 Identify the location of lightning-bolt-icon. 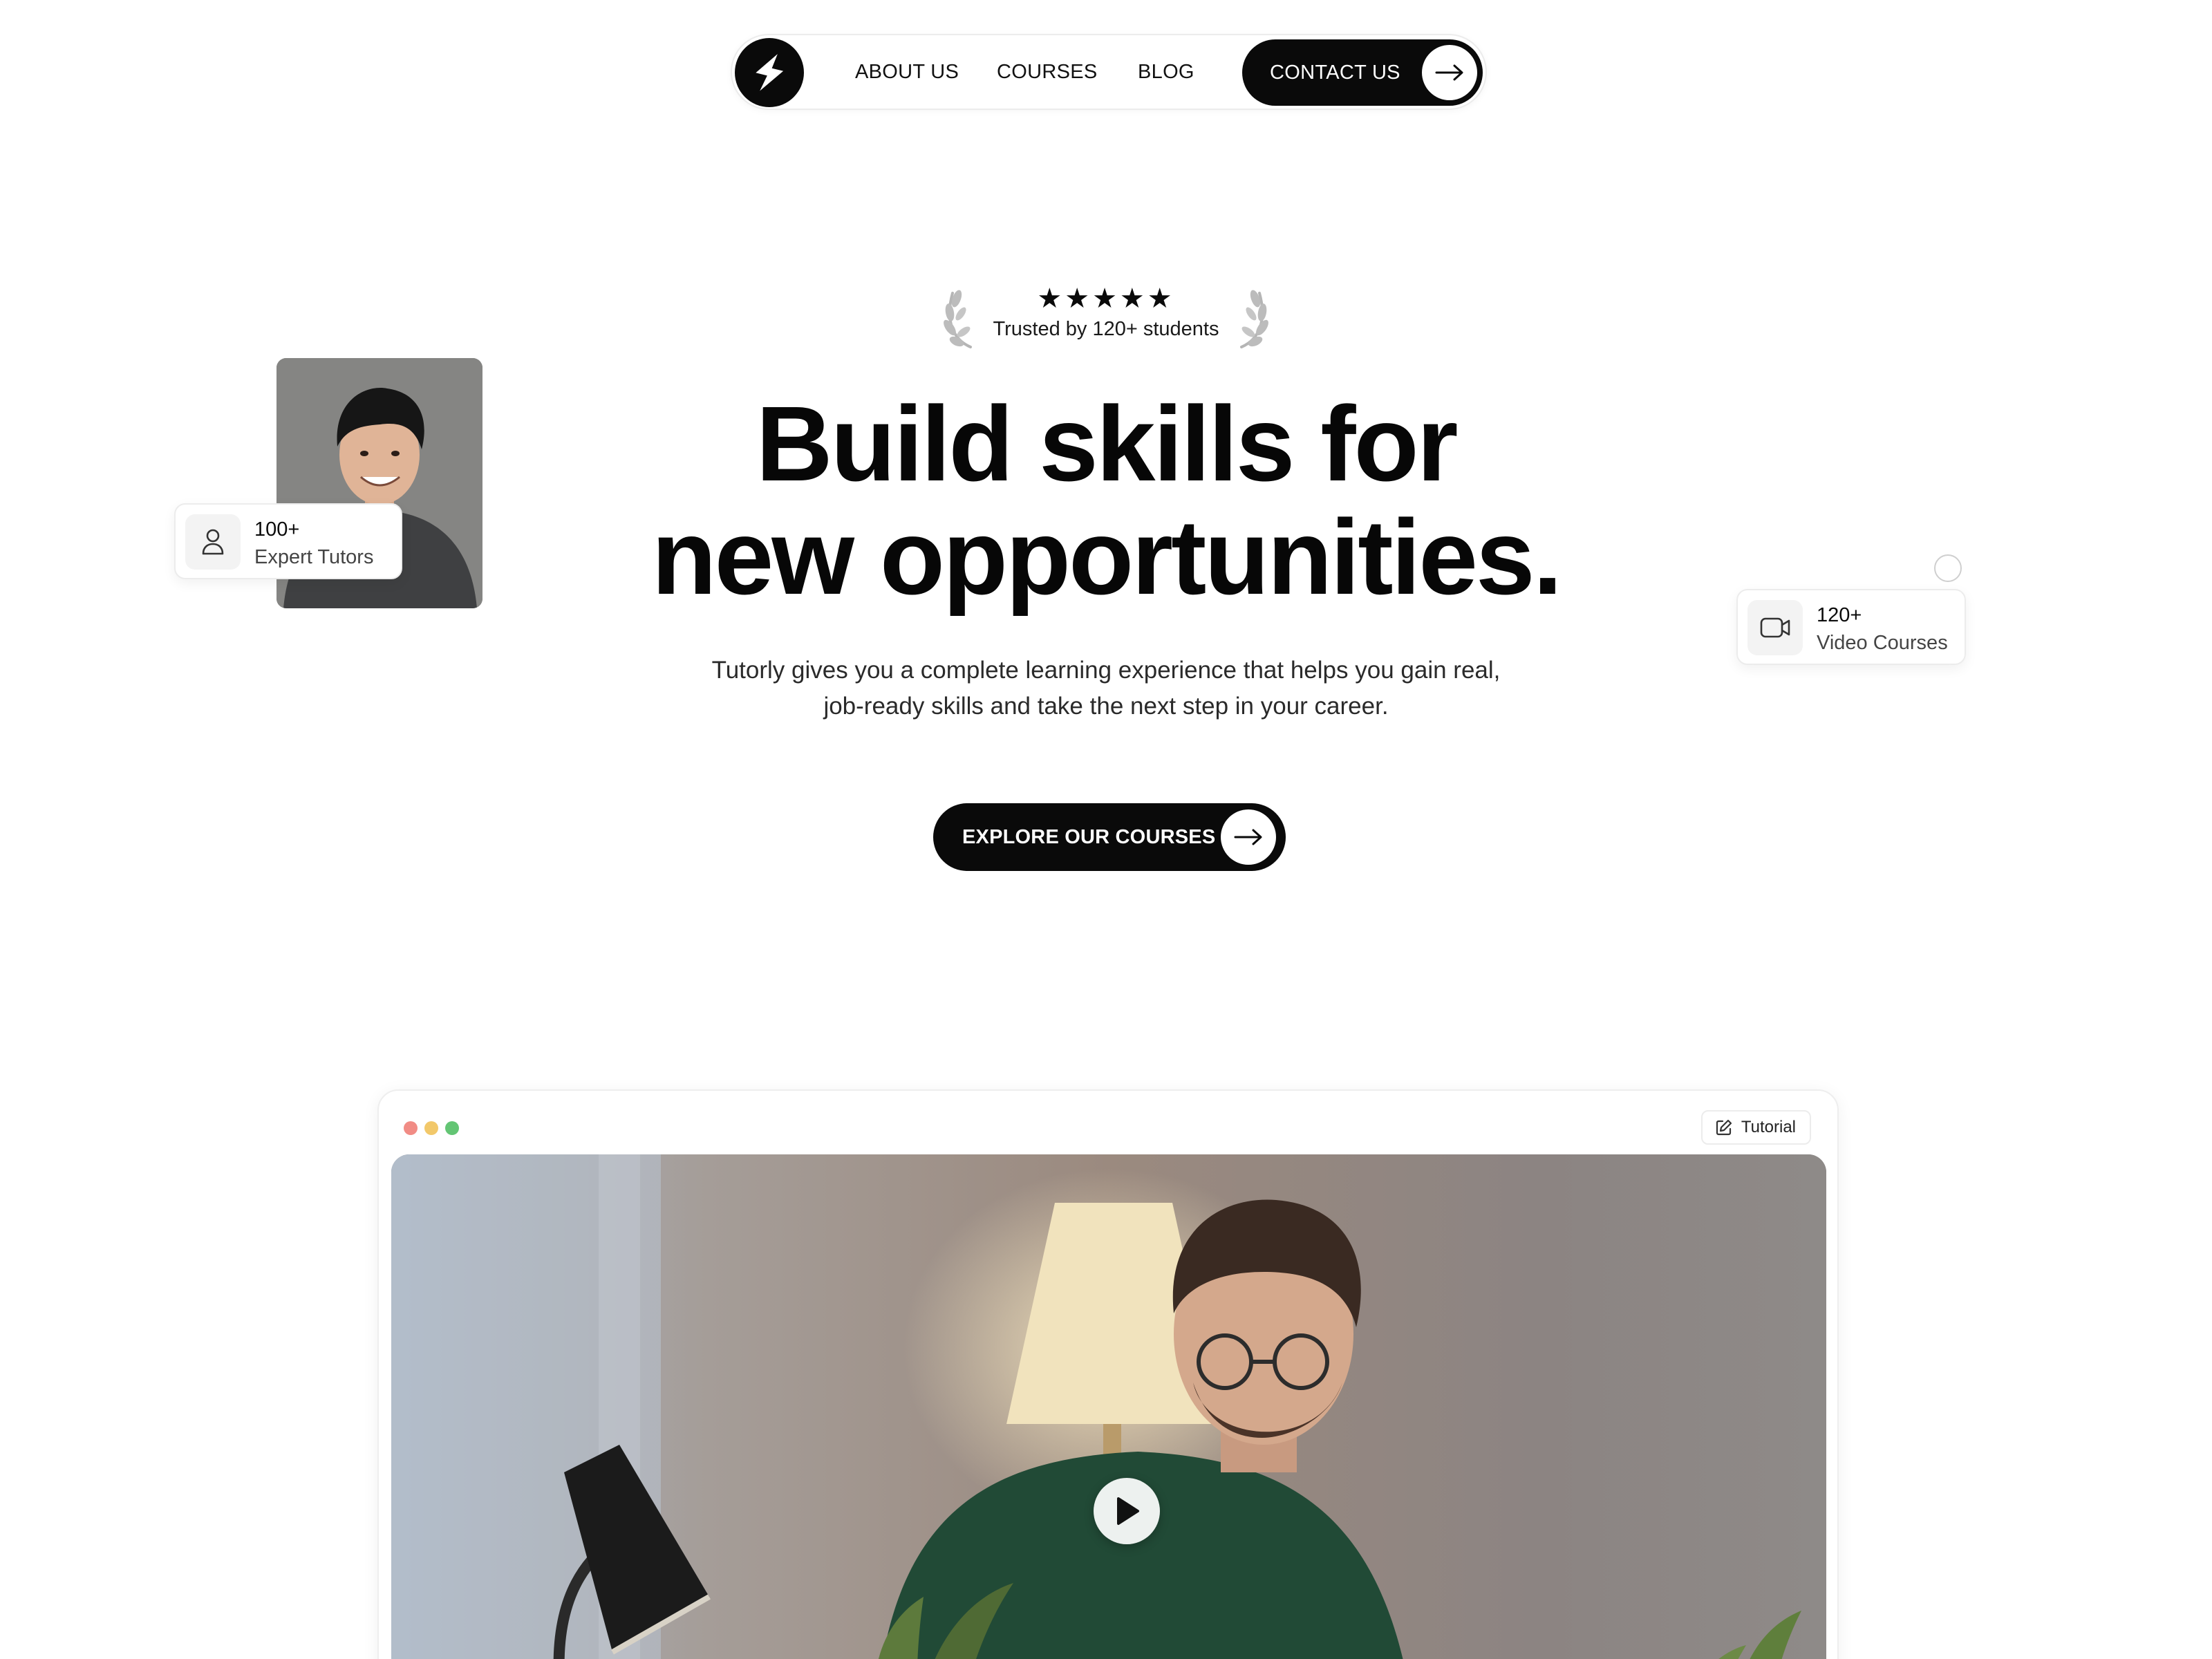
(770, 72).